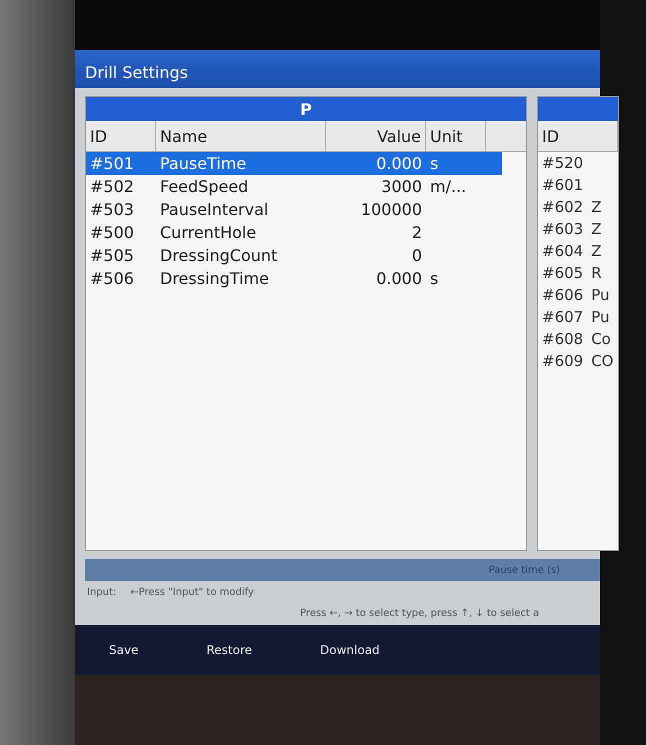 Image resolution: width=646 pixels, height=745 pixels. What do you see at coordinates (241, 136) in the screenshot?
I see `column-header: Name` at bounding box center [241, 136].